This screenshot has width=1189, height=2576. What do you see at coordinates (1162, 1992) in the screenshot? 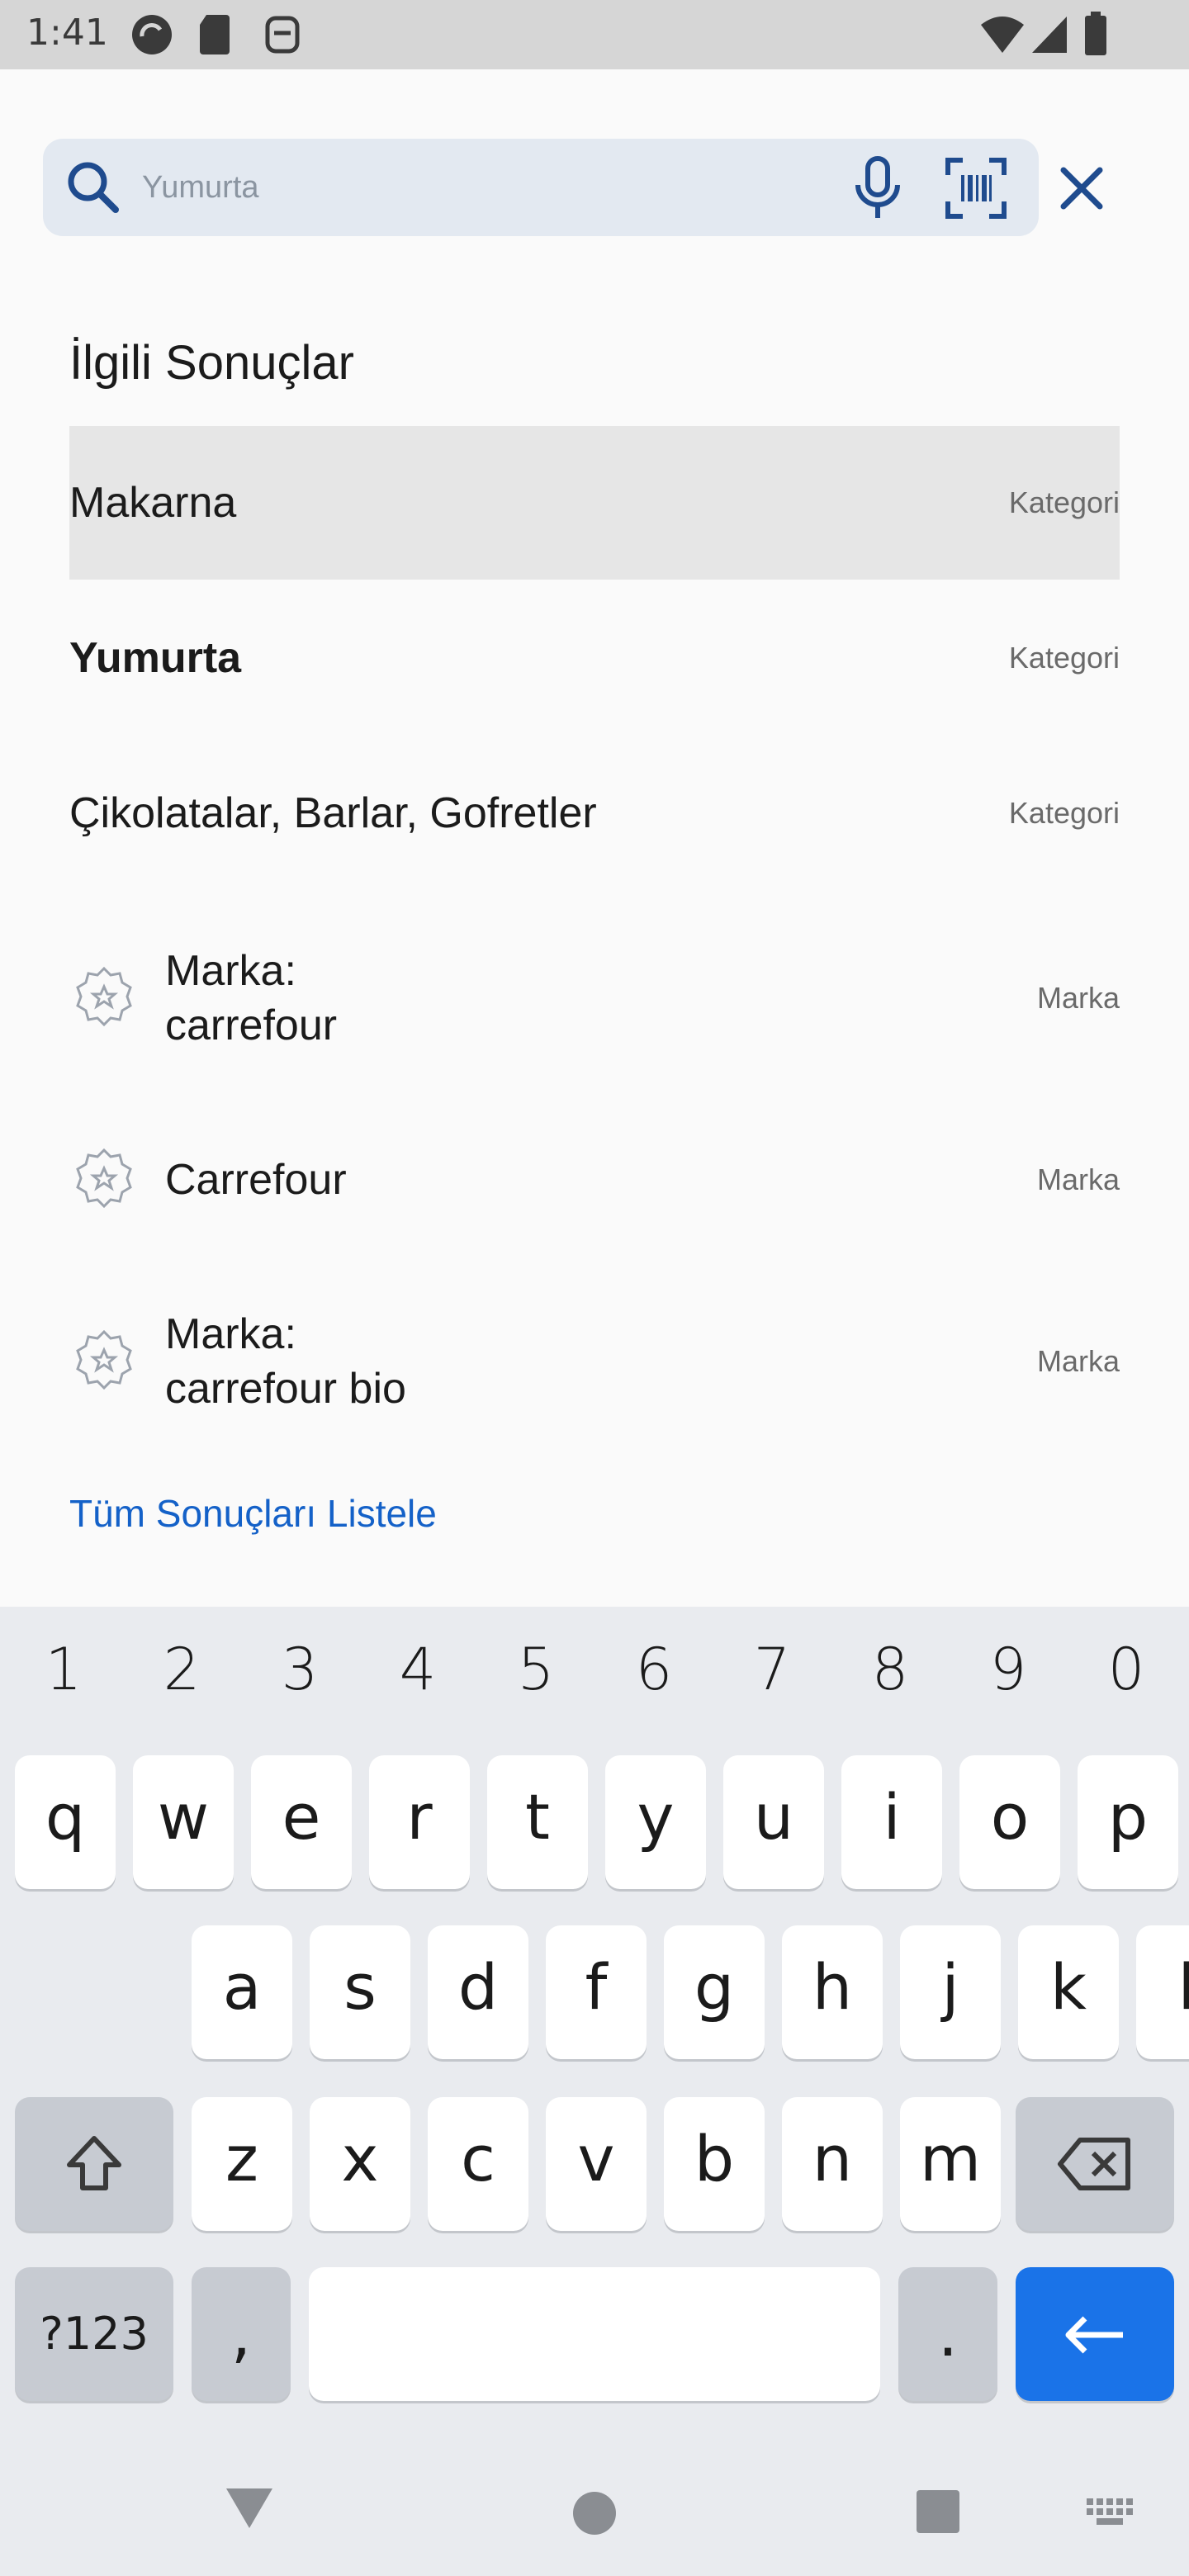
I see `letter-key-l: l` at bounding box center [1162, 1992].